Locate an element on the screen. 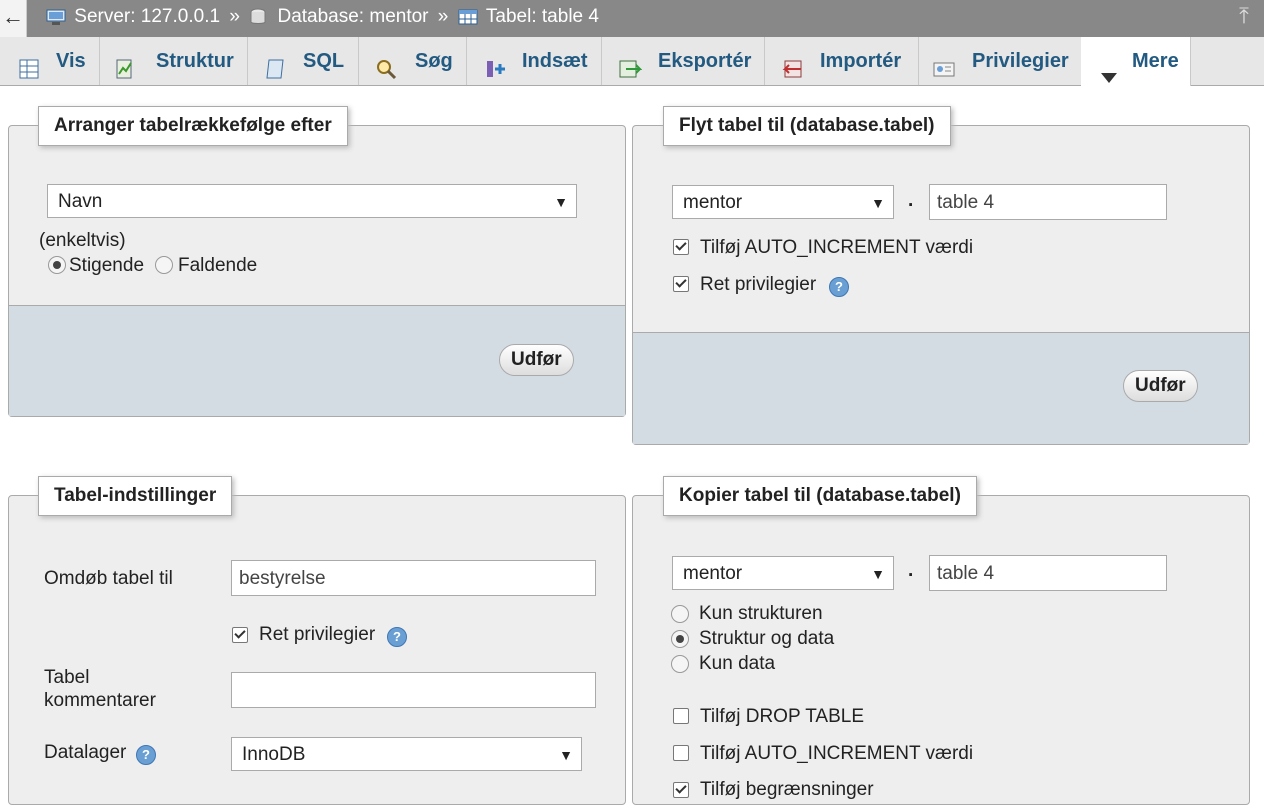 The width and height of the screenshot is (1264, 805). triangle-down-icon is located at coordinates (1112, 68).